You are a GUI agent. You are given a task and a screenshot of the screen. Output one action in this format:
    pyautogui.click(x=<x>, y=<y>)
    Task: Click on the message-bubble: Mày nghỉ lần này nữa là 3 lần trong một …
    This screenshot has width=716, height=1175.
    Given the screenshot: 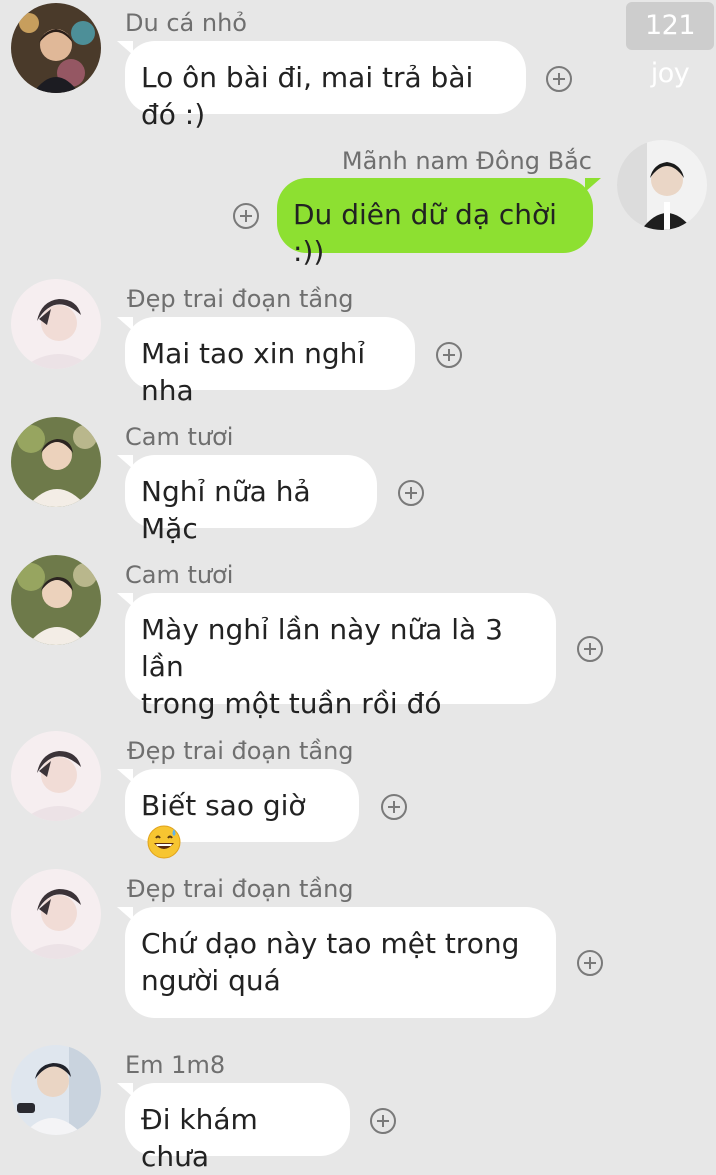 What is the action you would take?
    pyautogui.click(x=336, y=656)
    